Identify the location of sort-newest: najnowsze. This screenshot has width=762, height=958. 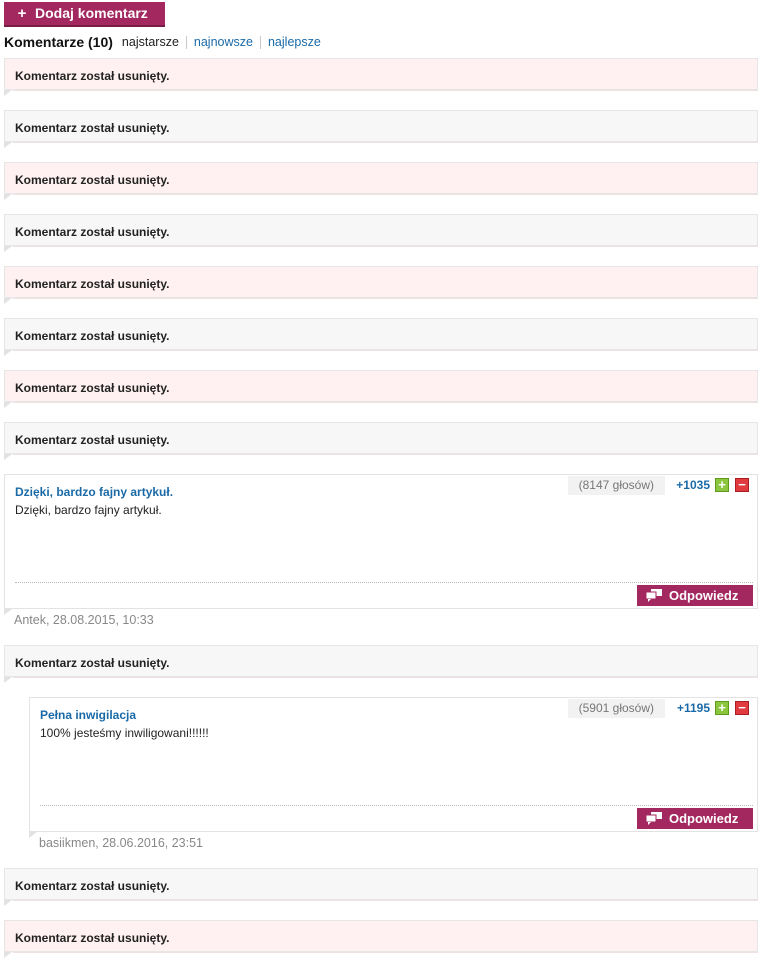
(222, 42).